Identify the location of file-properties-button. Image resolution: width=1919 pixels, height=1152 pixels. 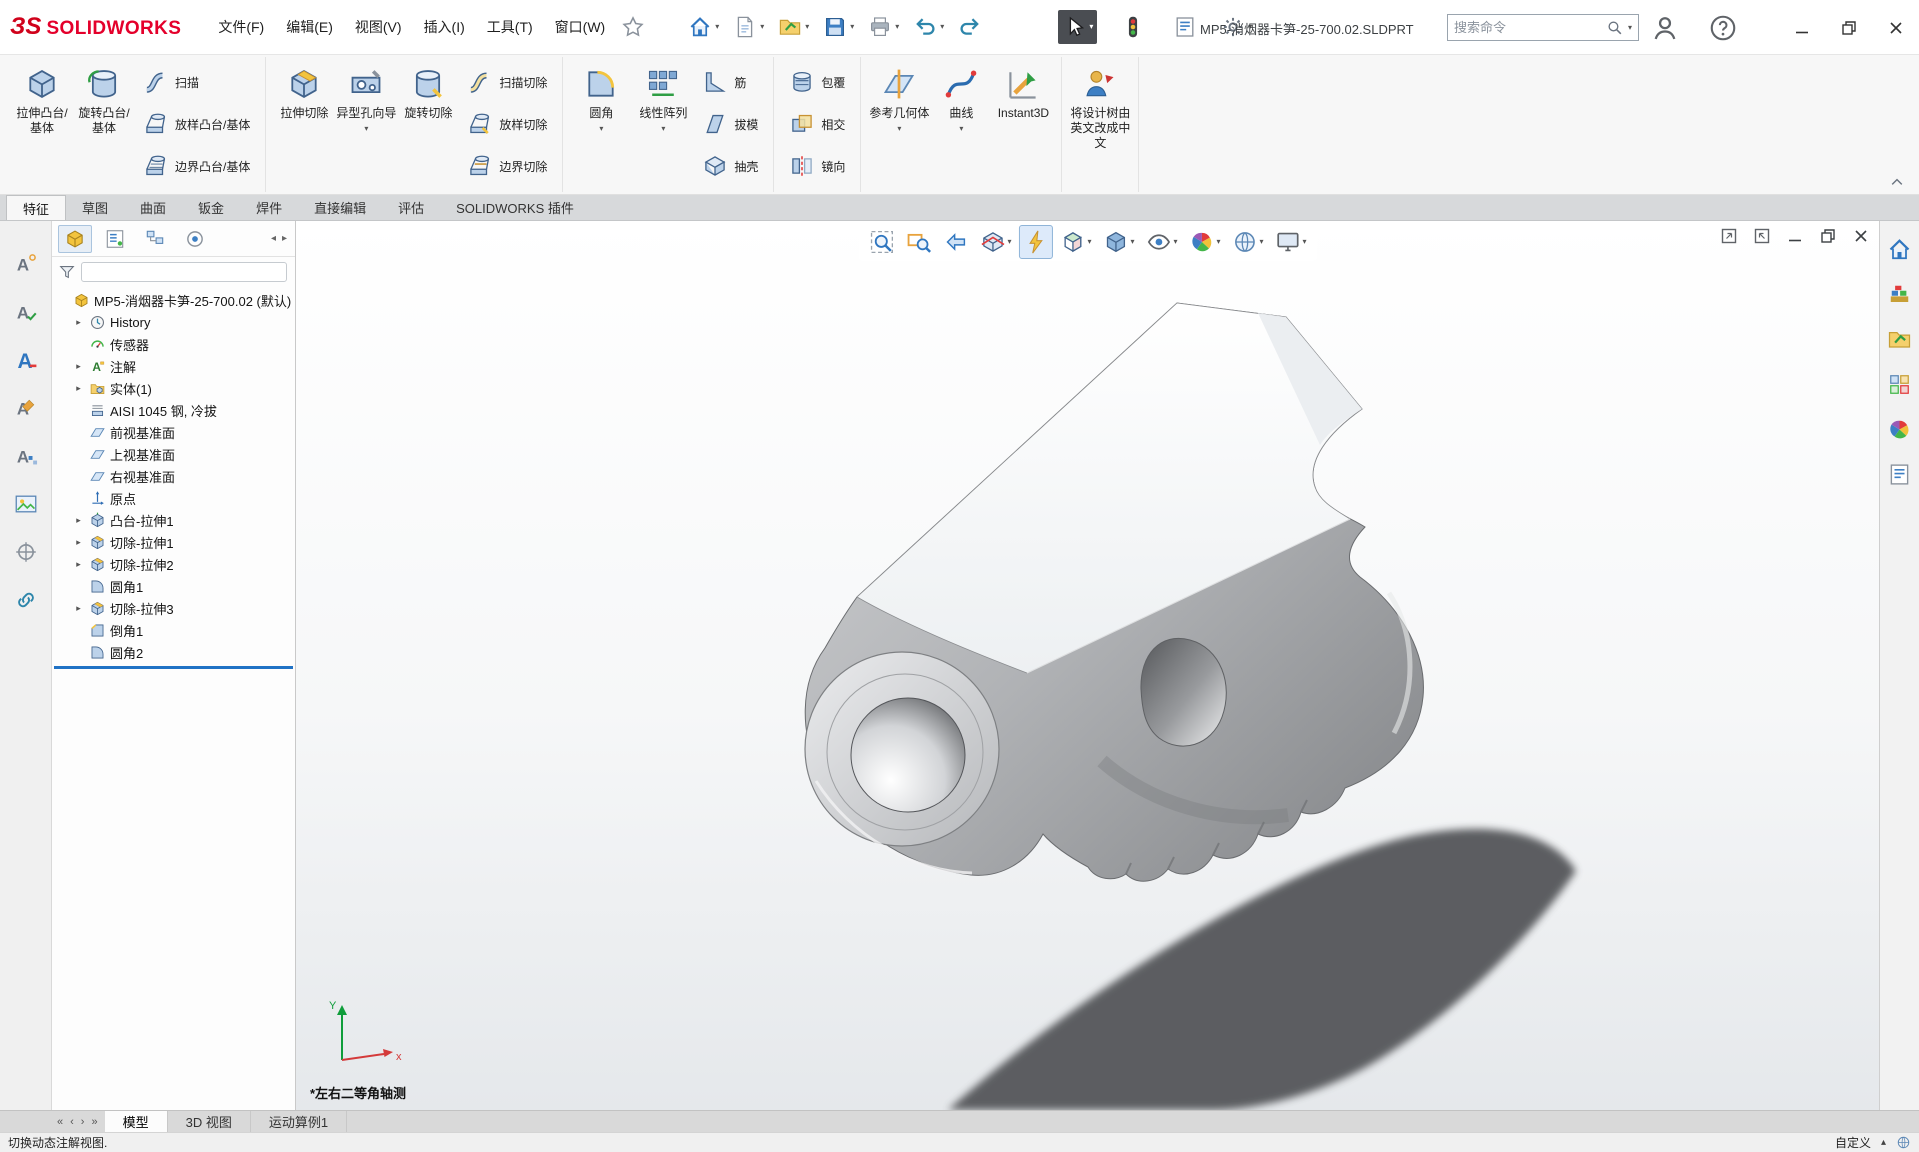
(1185, 27).